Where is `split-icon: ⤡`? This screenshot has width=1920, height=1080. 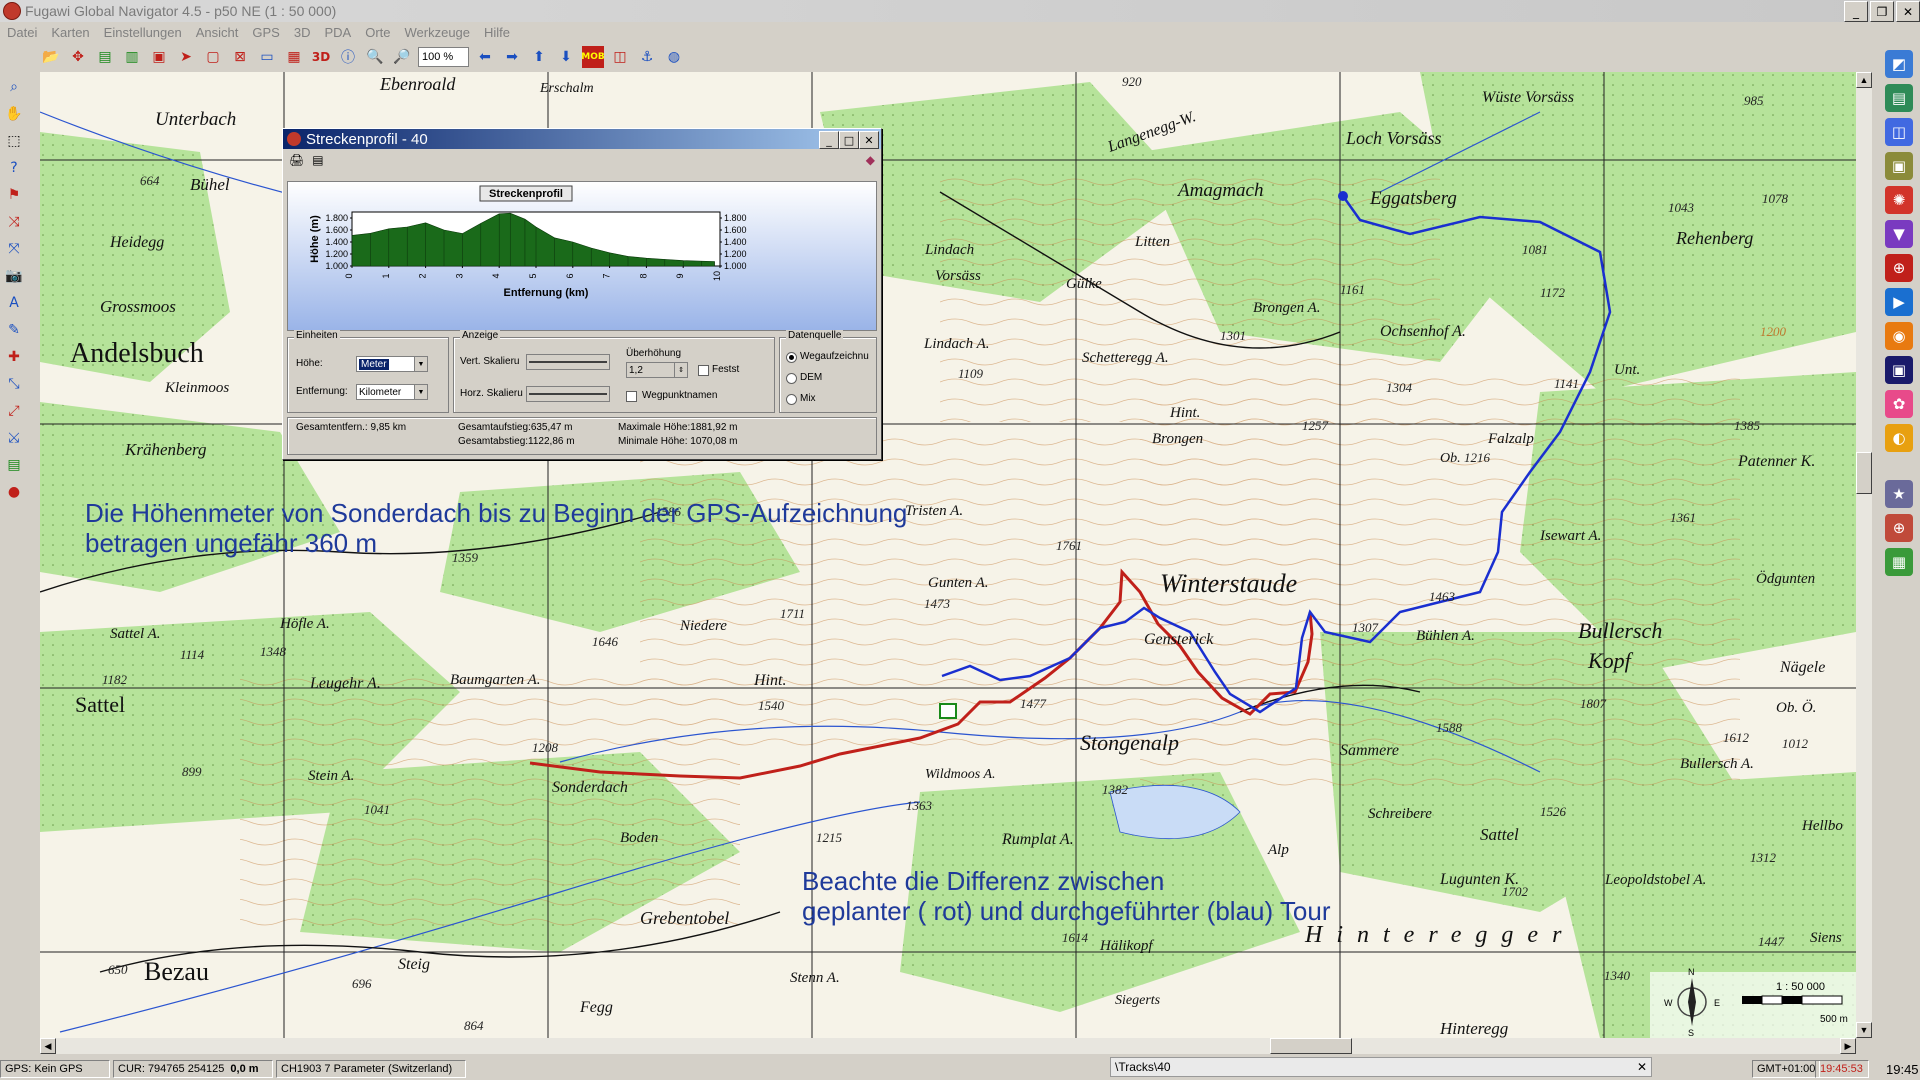
split-icon: ⤡ is located at coordinates (14, 384).